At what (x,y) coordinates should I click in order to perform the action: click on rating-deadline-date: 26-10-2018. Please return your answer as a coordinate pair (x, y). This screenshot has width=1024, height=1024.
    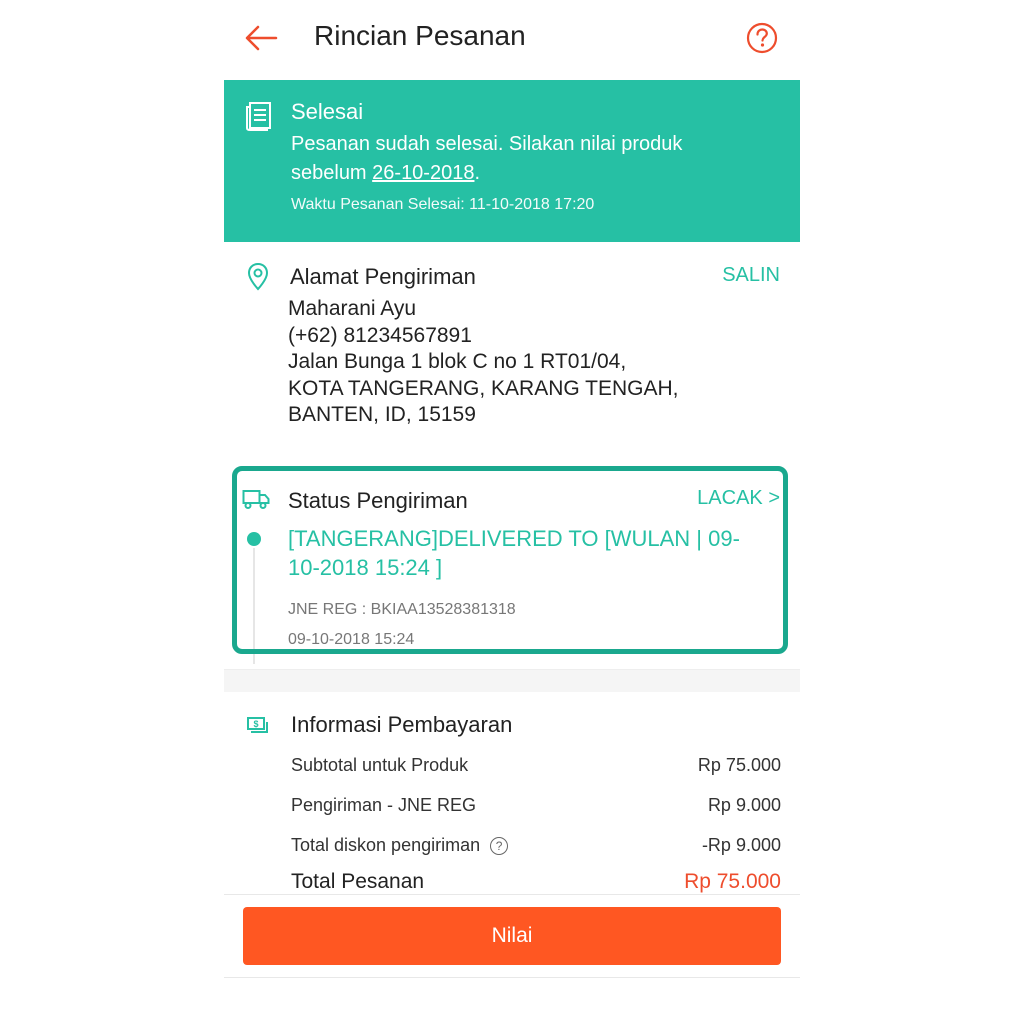
    Looking at the image, I should click on (423, 173).